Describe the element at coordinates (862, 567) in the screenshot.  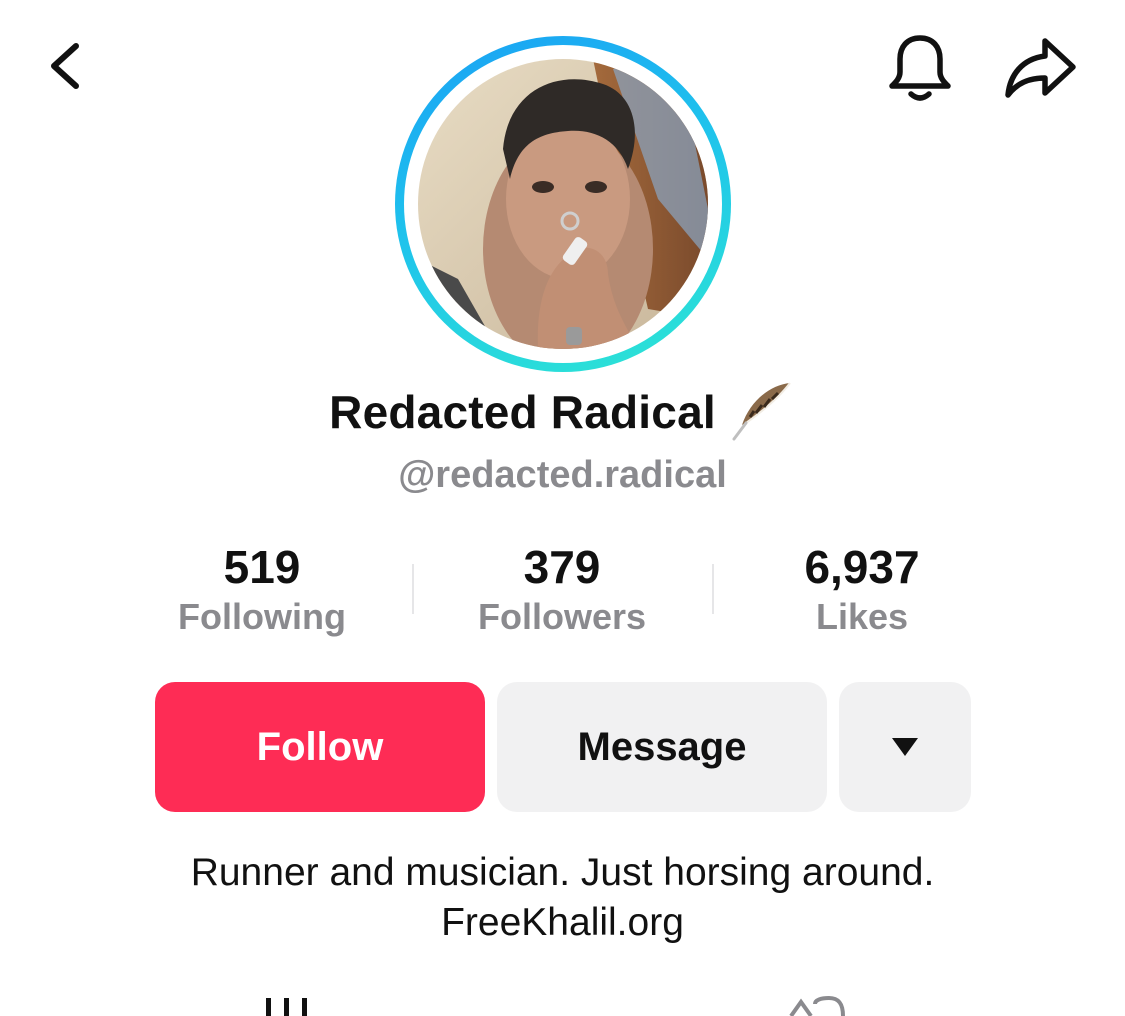
I see `stat-value: 6,937` at that location.